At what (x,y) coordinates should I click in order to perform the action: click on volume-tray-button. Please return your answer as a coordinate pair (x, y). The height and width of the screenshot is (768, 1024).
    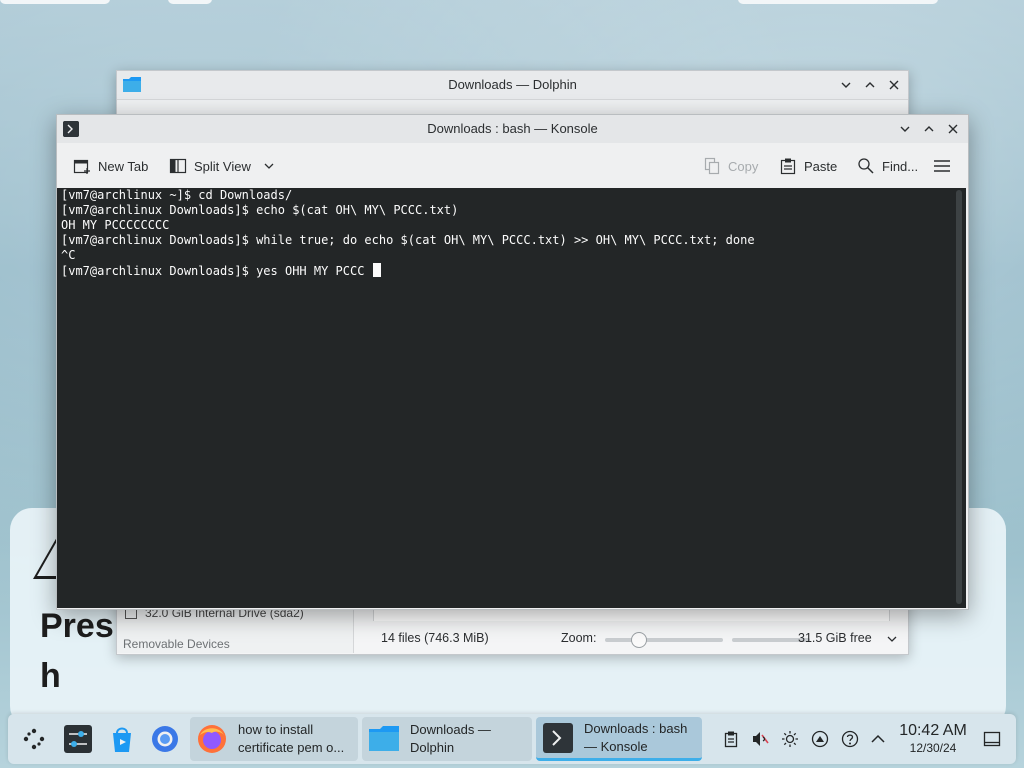
    Looking at the image, I should click on (760, 739).